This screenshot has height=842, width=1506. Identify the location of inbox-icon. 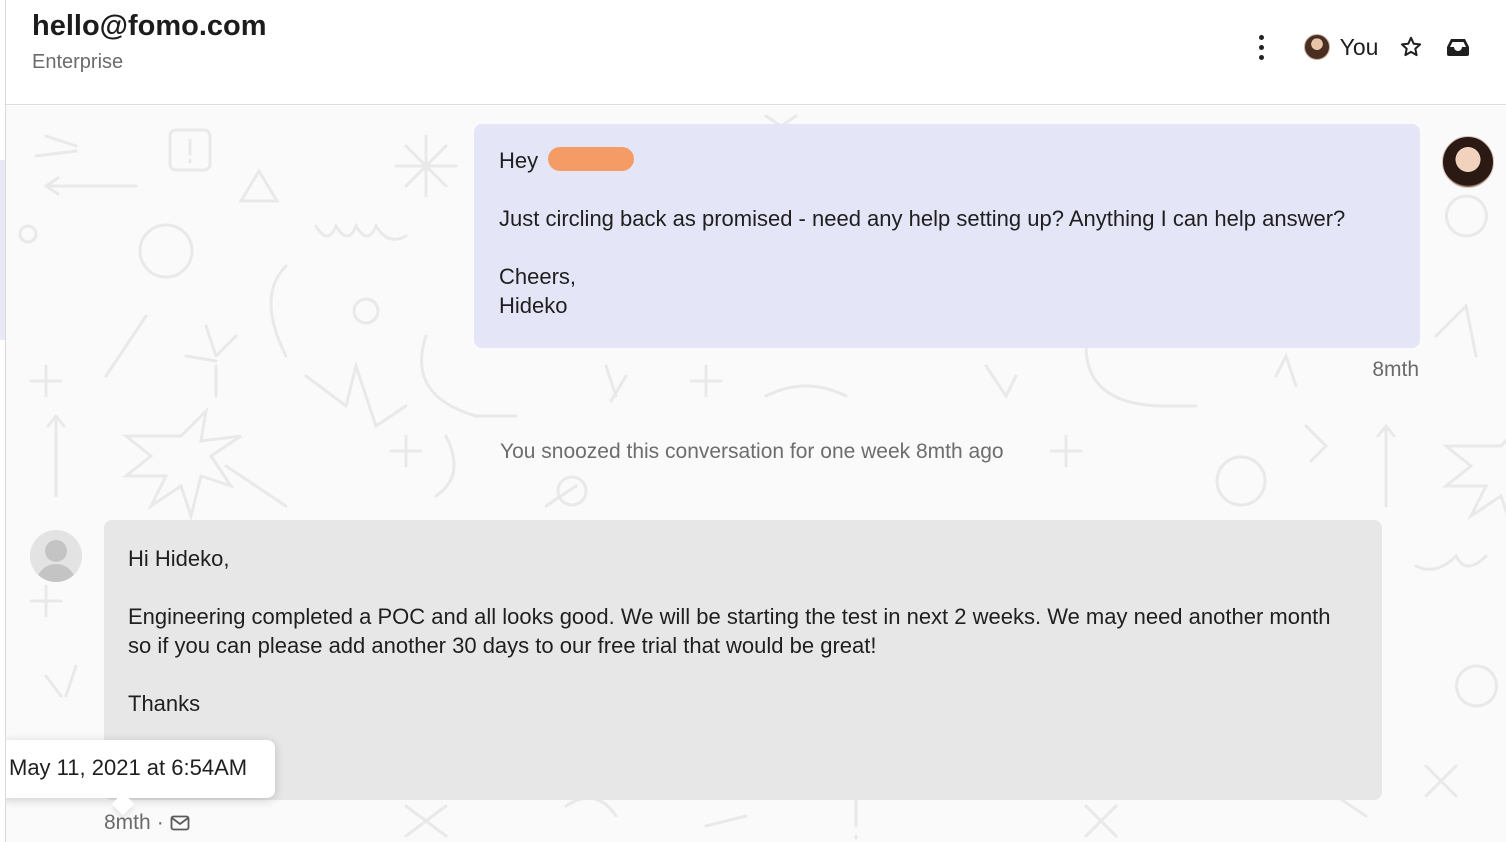
(1458, 47).